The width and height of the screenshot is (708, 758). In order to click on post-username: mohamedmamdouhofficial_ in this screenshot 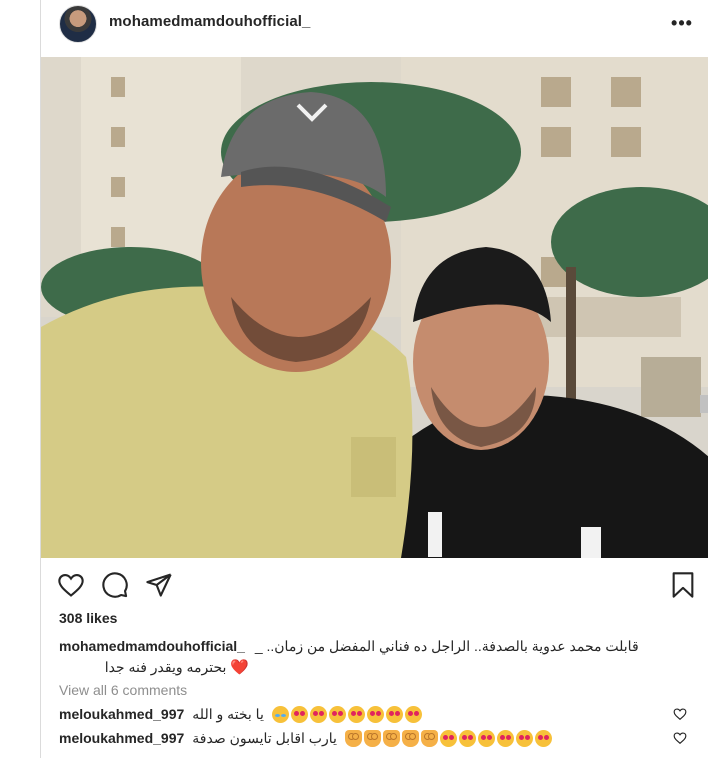, I will do `click(210, 21)`.